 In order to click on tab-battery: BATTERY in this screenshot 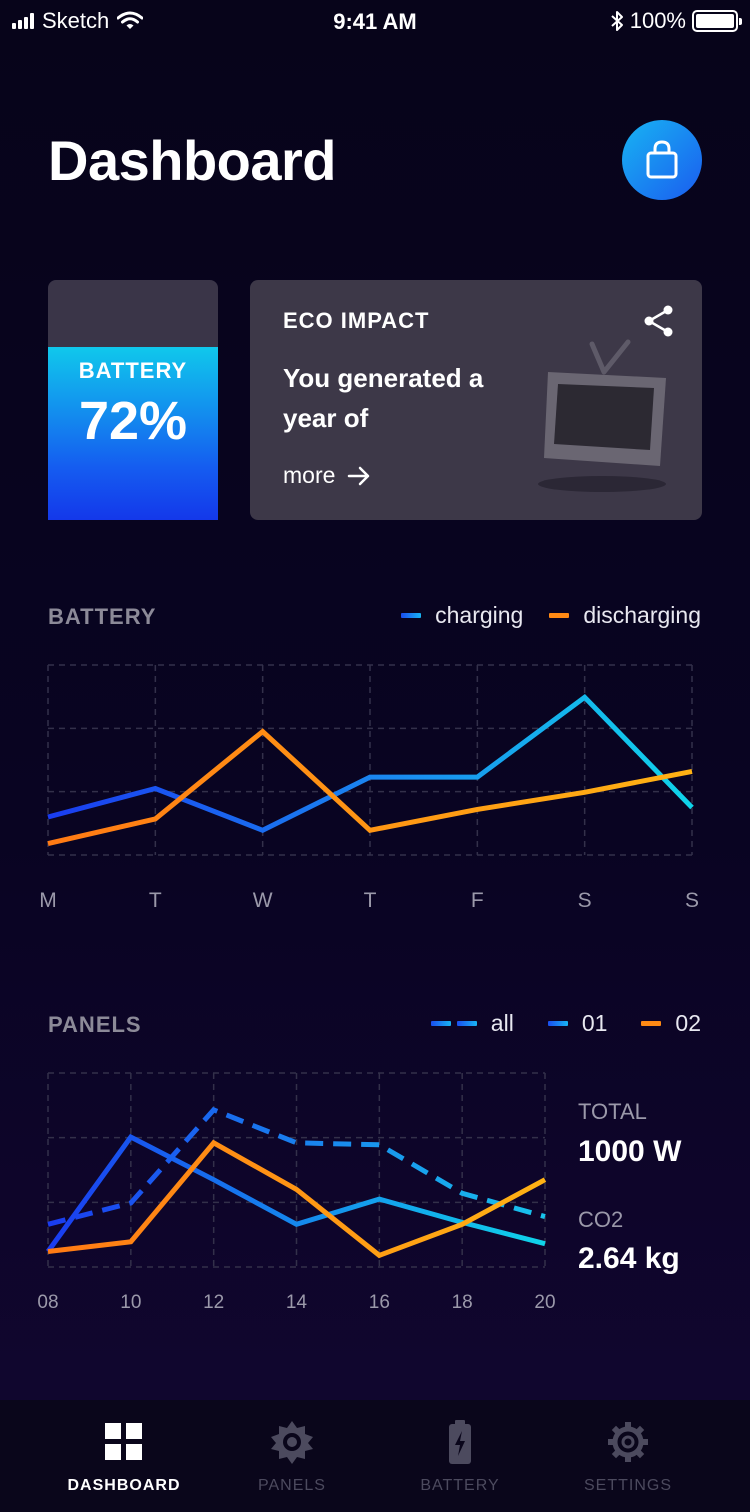, I will do `click(460, 1456)`.